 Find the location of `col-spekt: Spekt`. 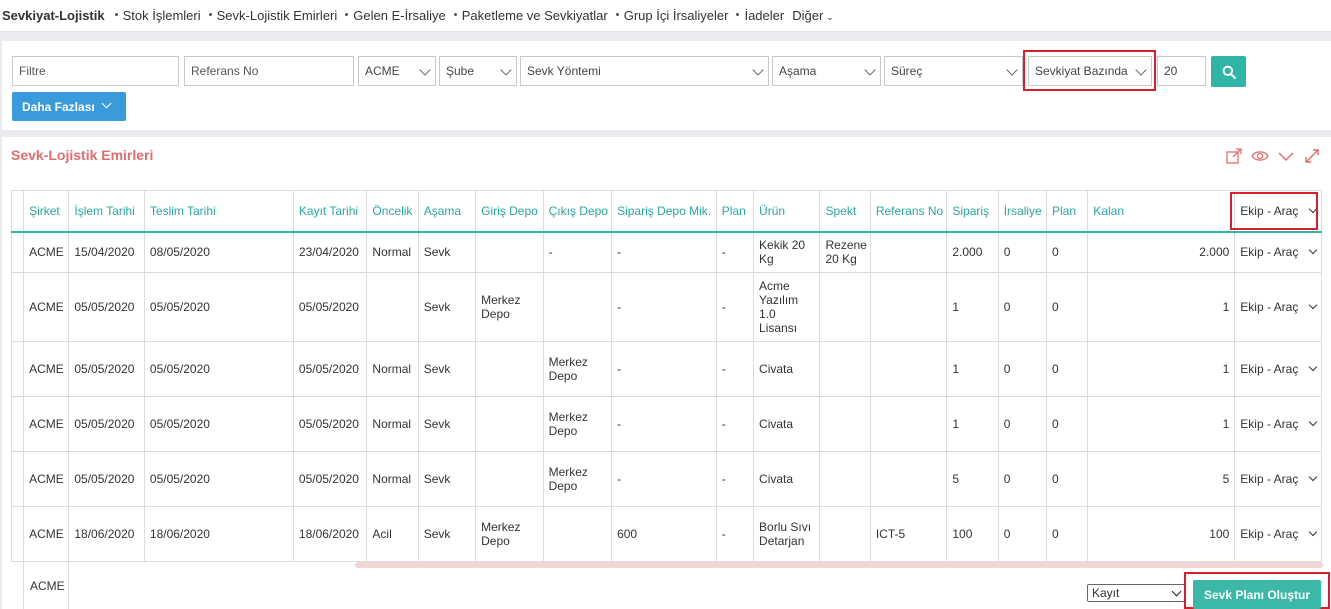

col-spekt: Spekt is located at coordinates (845, 211).